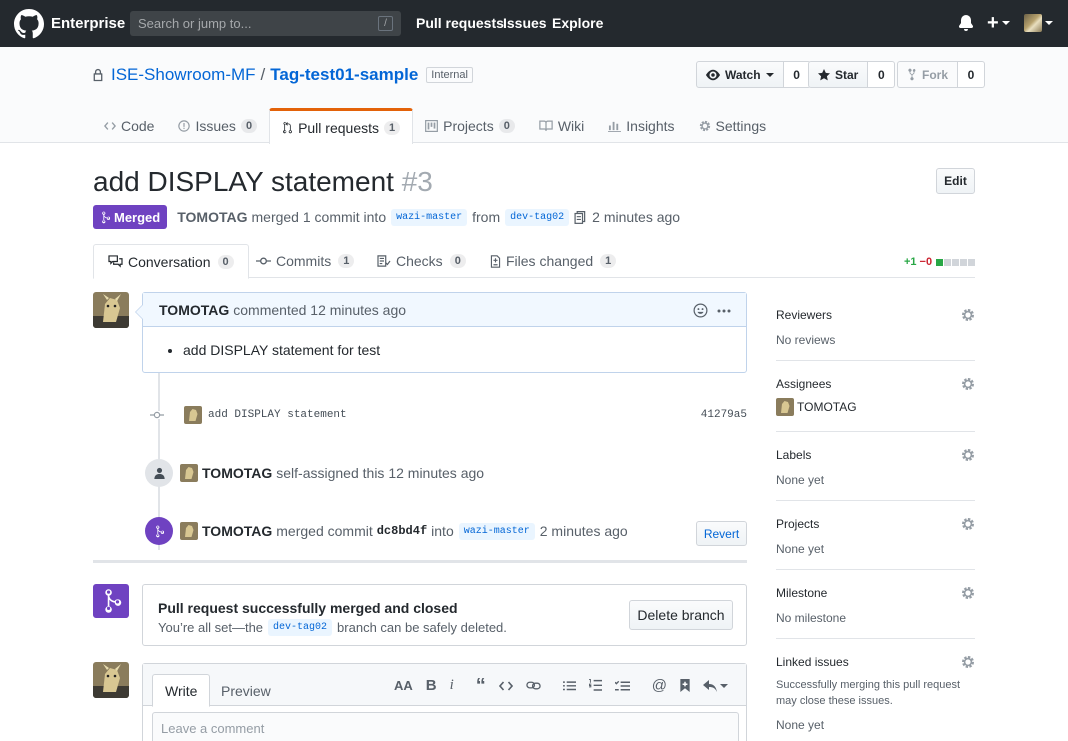  What do you see at coordinates (431, 685) in the screenshot?
I see `bold-icon: B` at bounding box center [431, 685].